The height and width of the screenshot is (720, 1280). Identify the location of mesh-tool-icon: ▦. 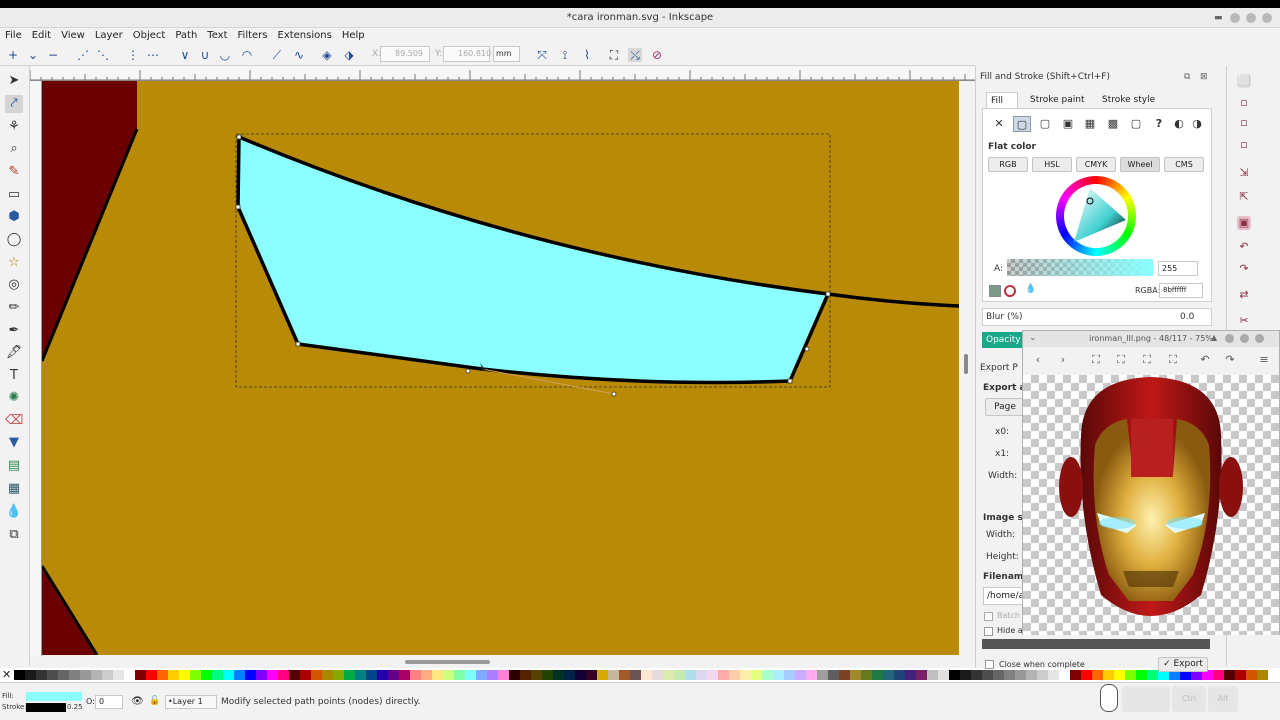
(14, 489).